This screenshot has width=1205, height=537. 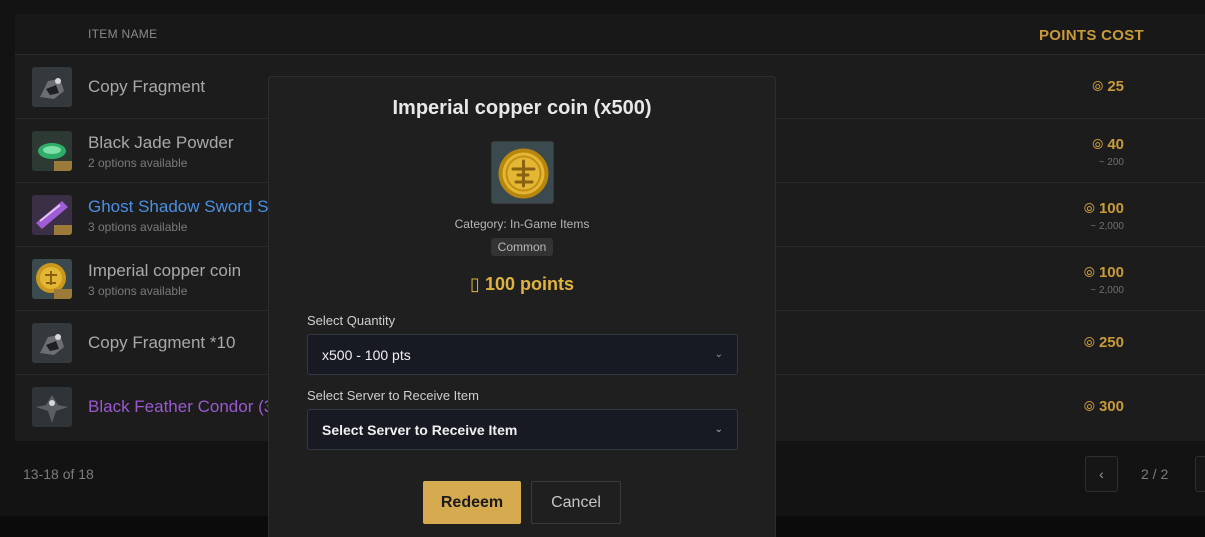 What do you see at coordinates (1200, 474) in the screenshot?
I see `next-page-button` at bounding box center [1200, 474].